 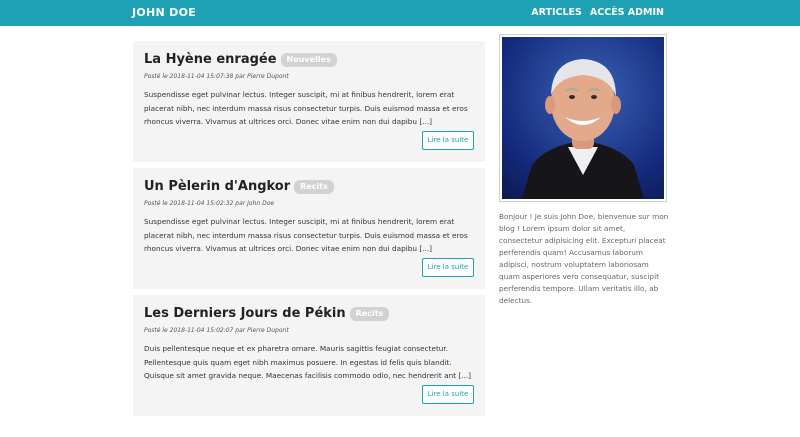 What do you see at coordinates (400, 13) in the screenshot?
I see `top-navbar: JOHN DOE ARTICLES ACCÈS ADMIN` at bounding box center [400, 13].